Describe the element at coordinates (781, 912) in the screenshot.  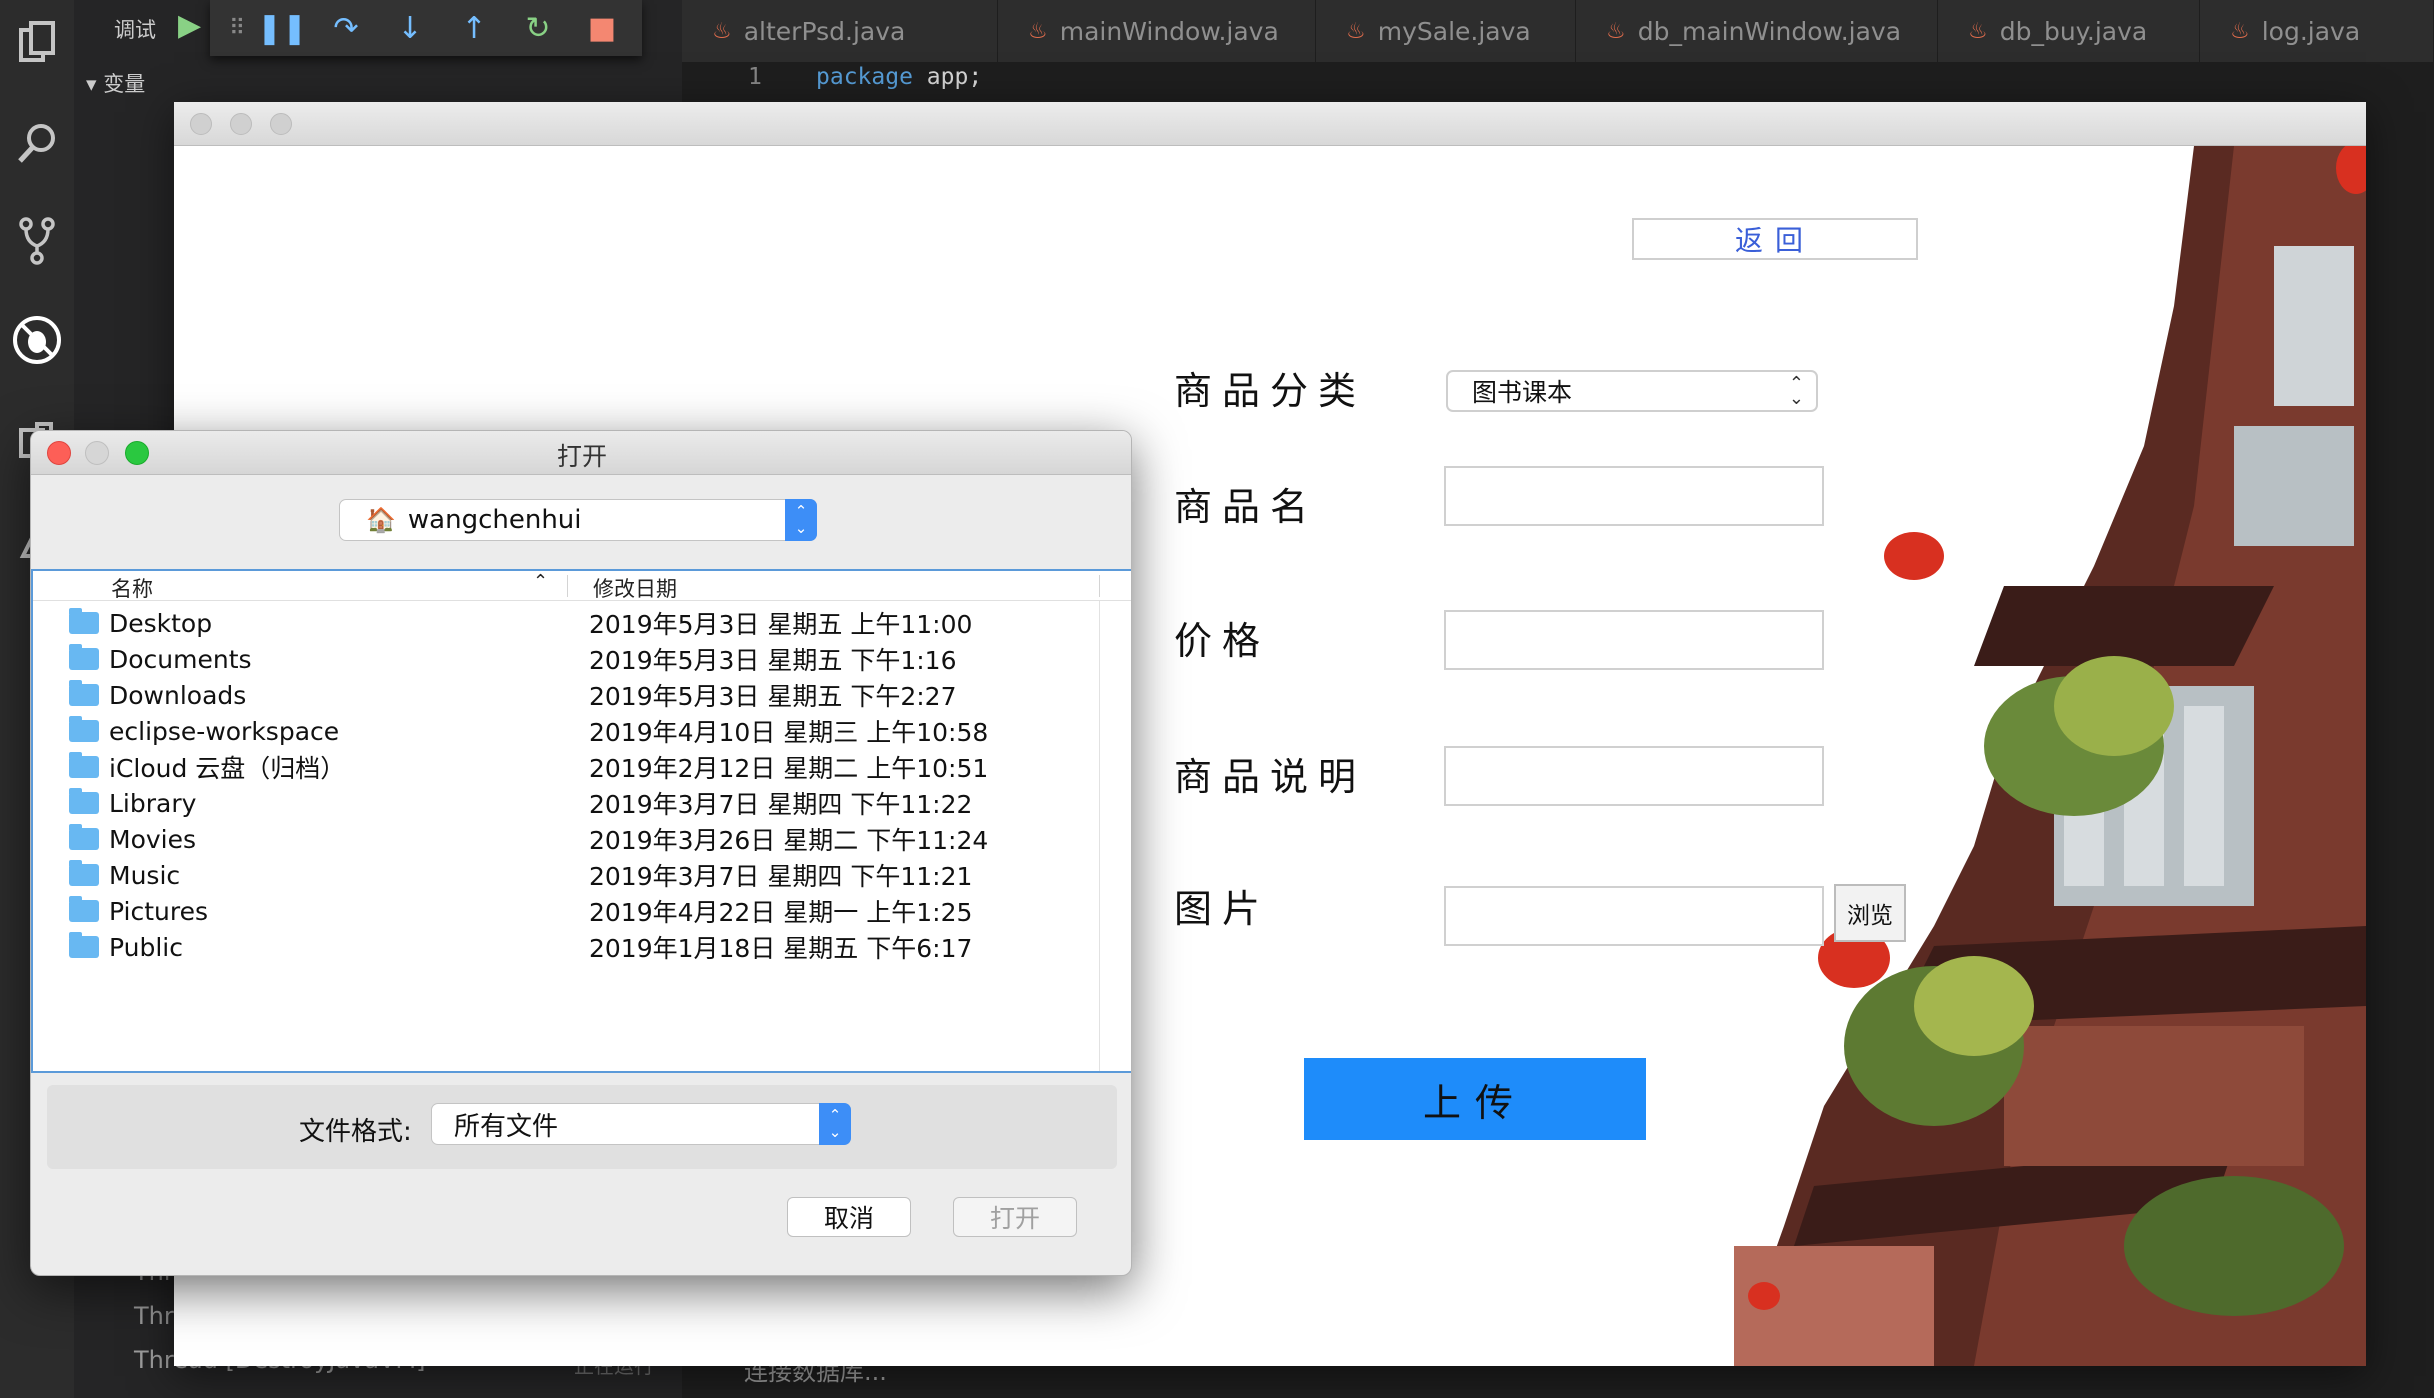
I see `file-date: 2019年4月22日 星期一 上午1:25` at that location.